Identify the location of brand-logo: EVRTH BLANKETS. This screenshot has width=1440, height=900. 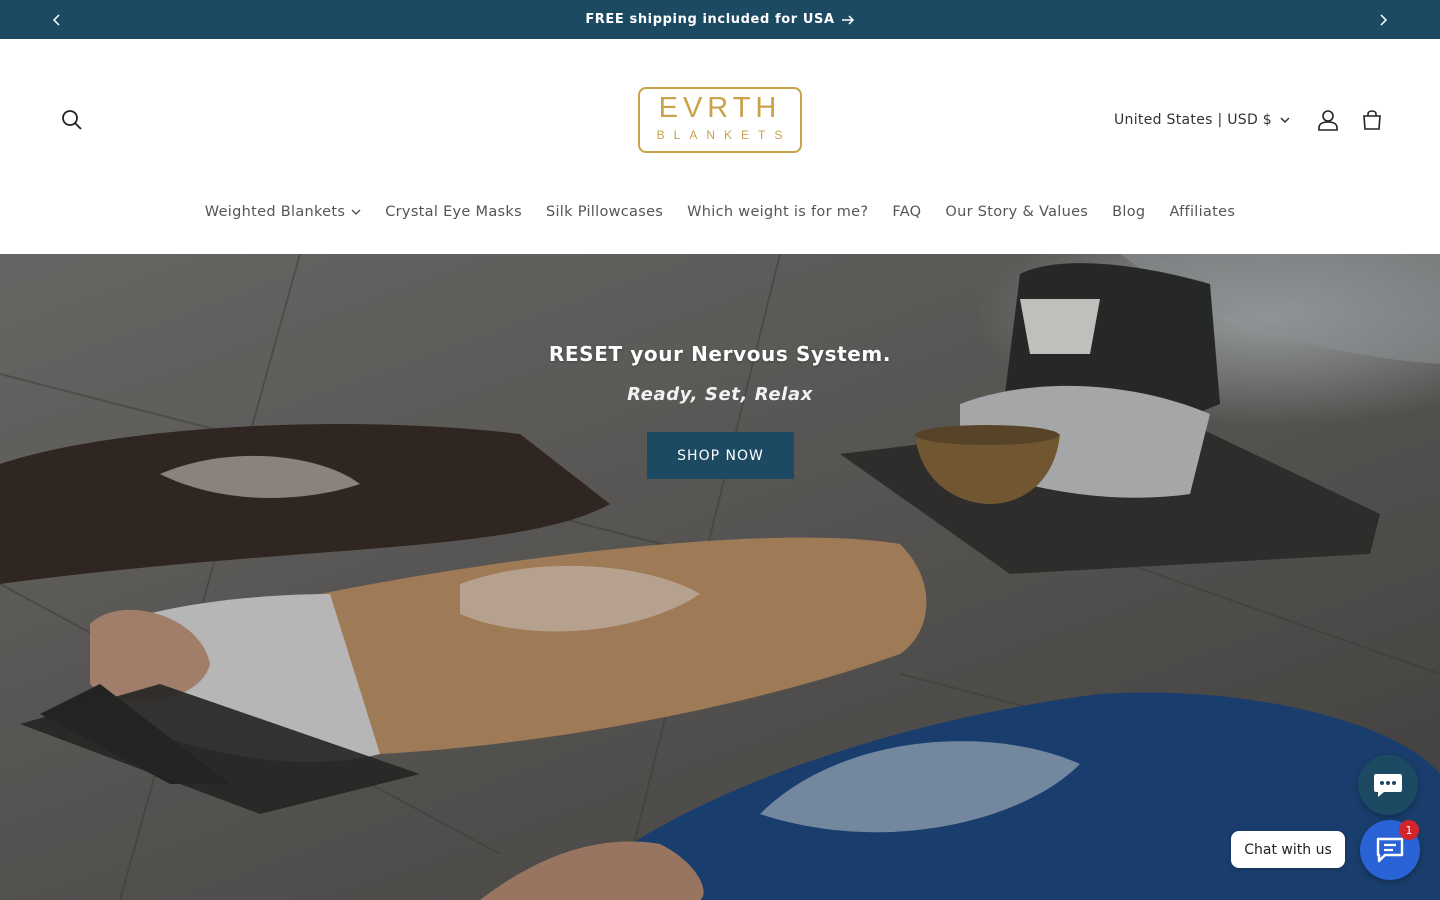
(720, 120).